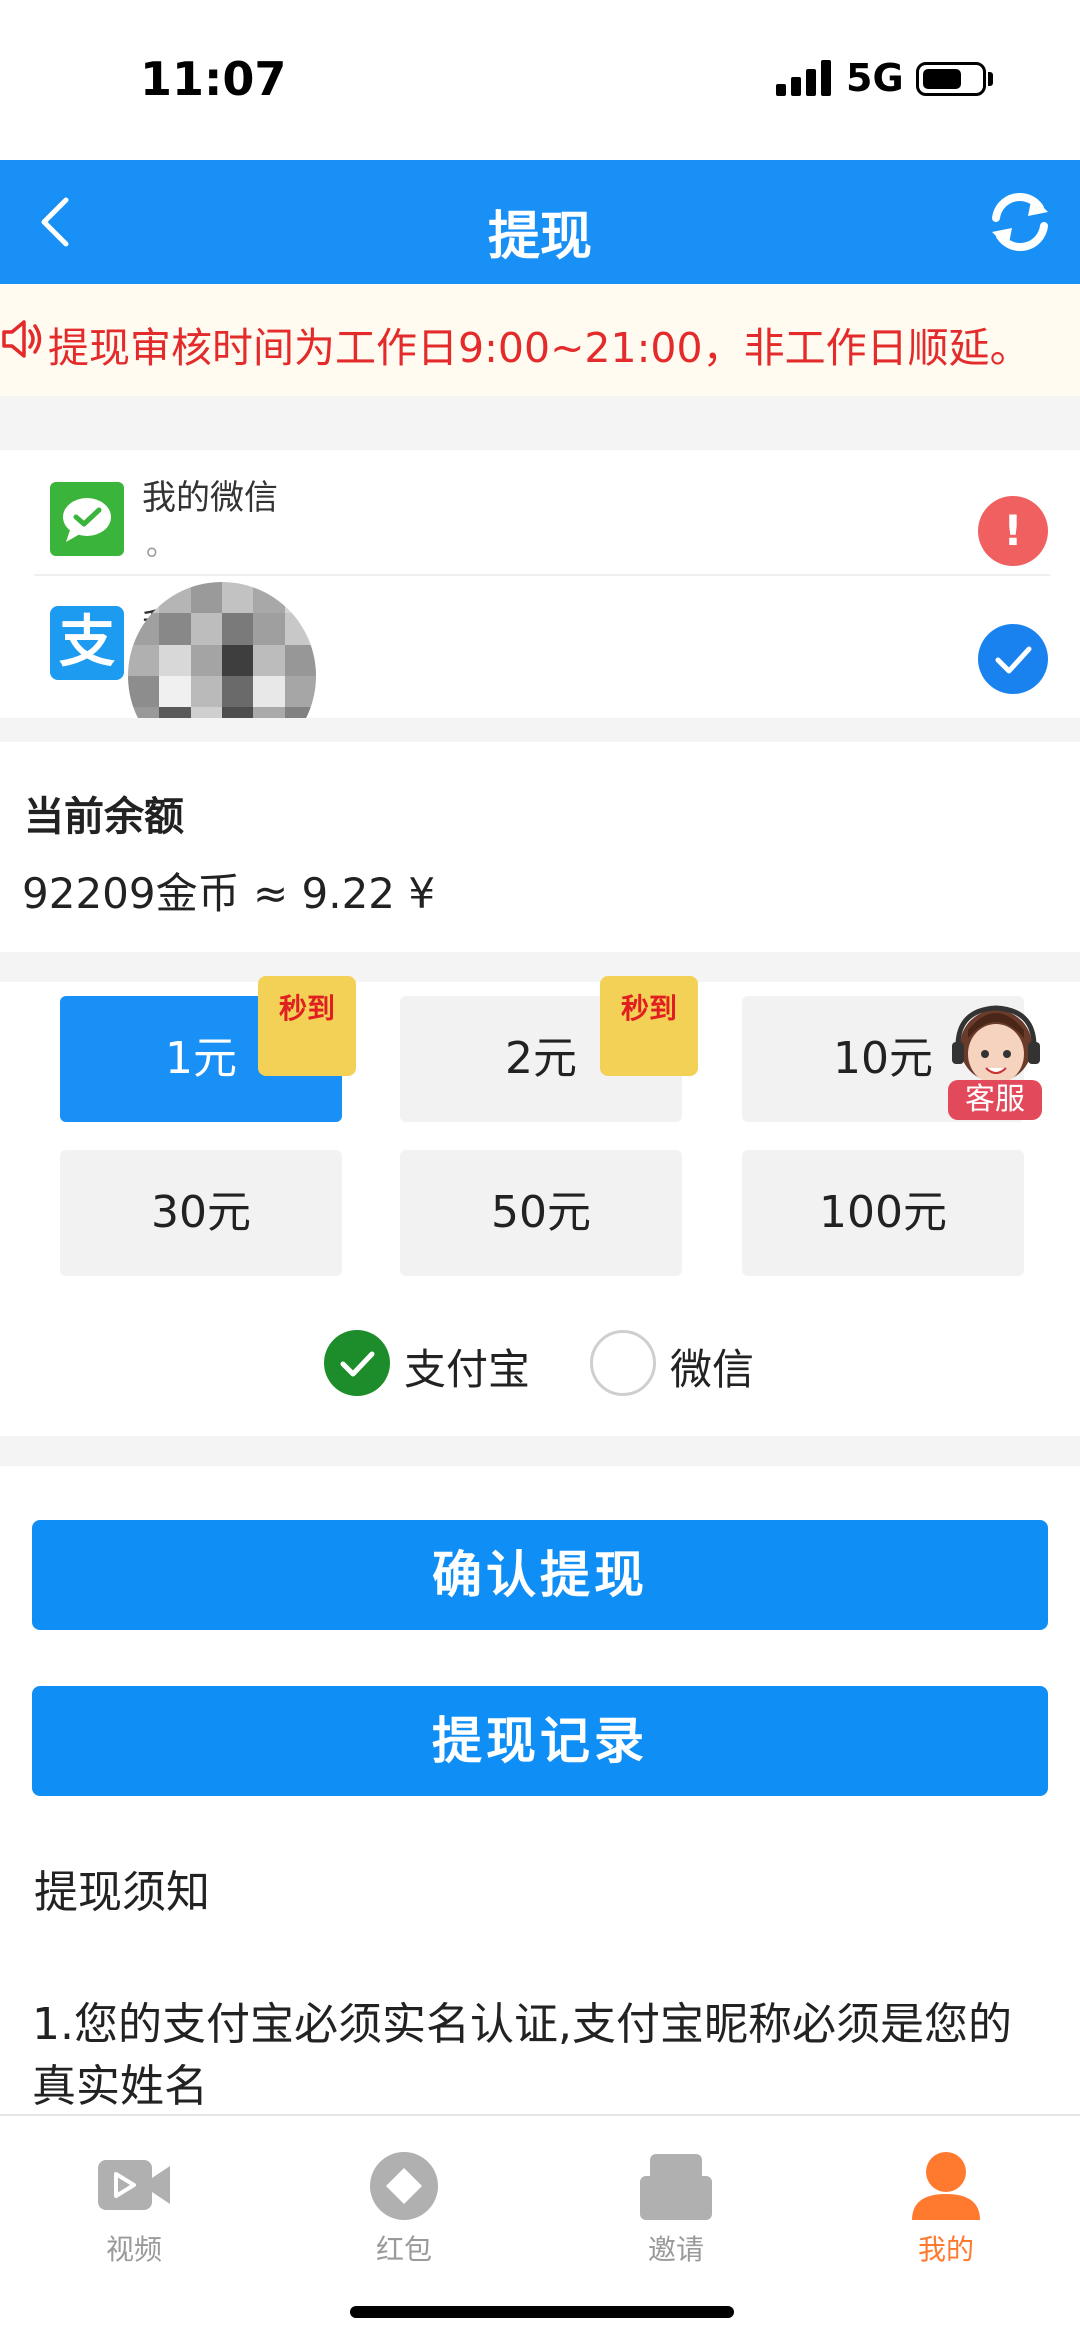  What do you see at coordinates (1020, 222) in the screenshot?
I see `refresh-icon` at bounding box center [1020, 222].